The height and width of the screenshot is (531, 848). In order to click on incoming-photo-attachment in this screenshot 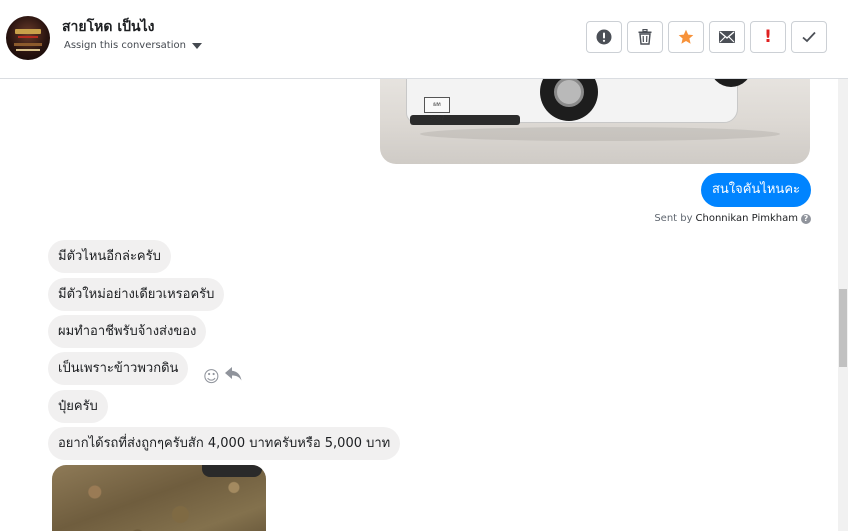, I will do `click(159, 498)`.